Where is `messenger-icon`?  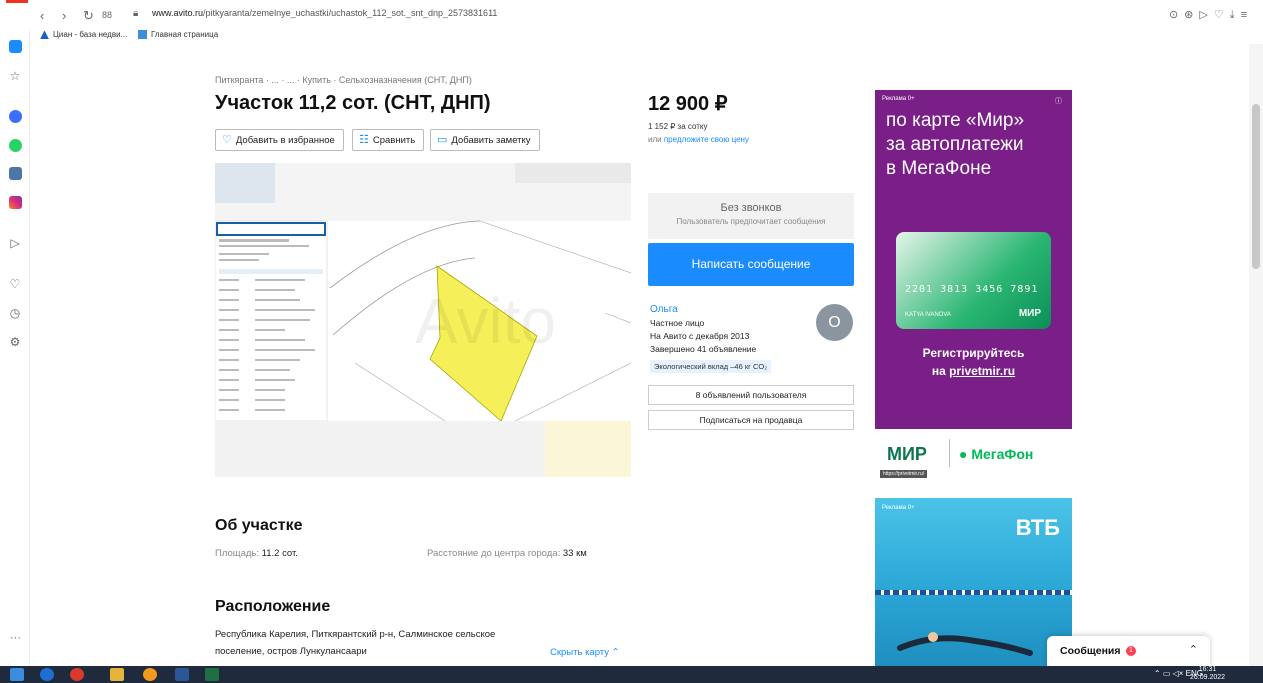
messenger-icon is located at coordinates (15, 116).